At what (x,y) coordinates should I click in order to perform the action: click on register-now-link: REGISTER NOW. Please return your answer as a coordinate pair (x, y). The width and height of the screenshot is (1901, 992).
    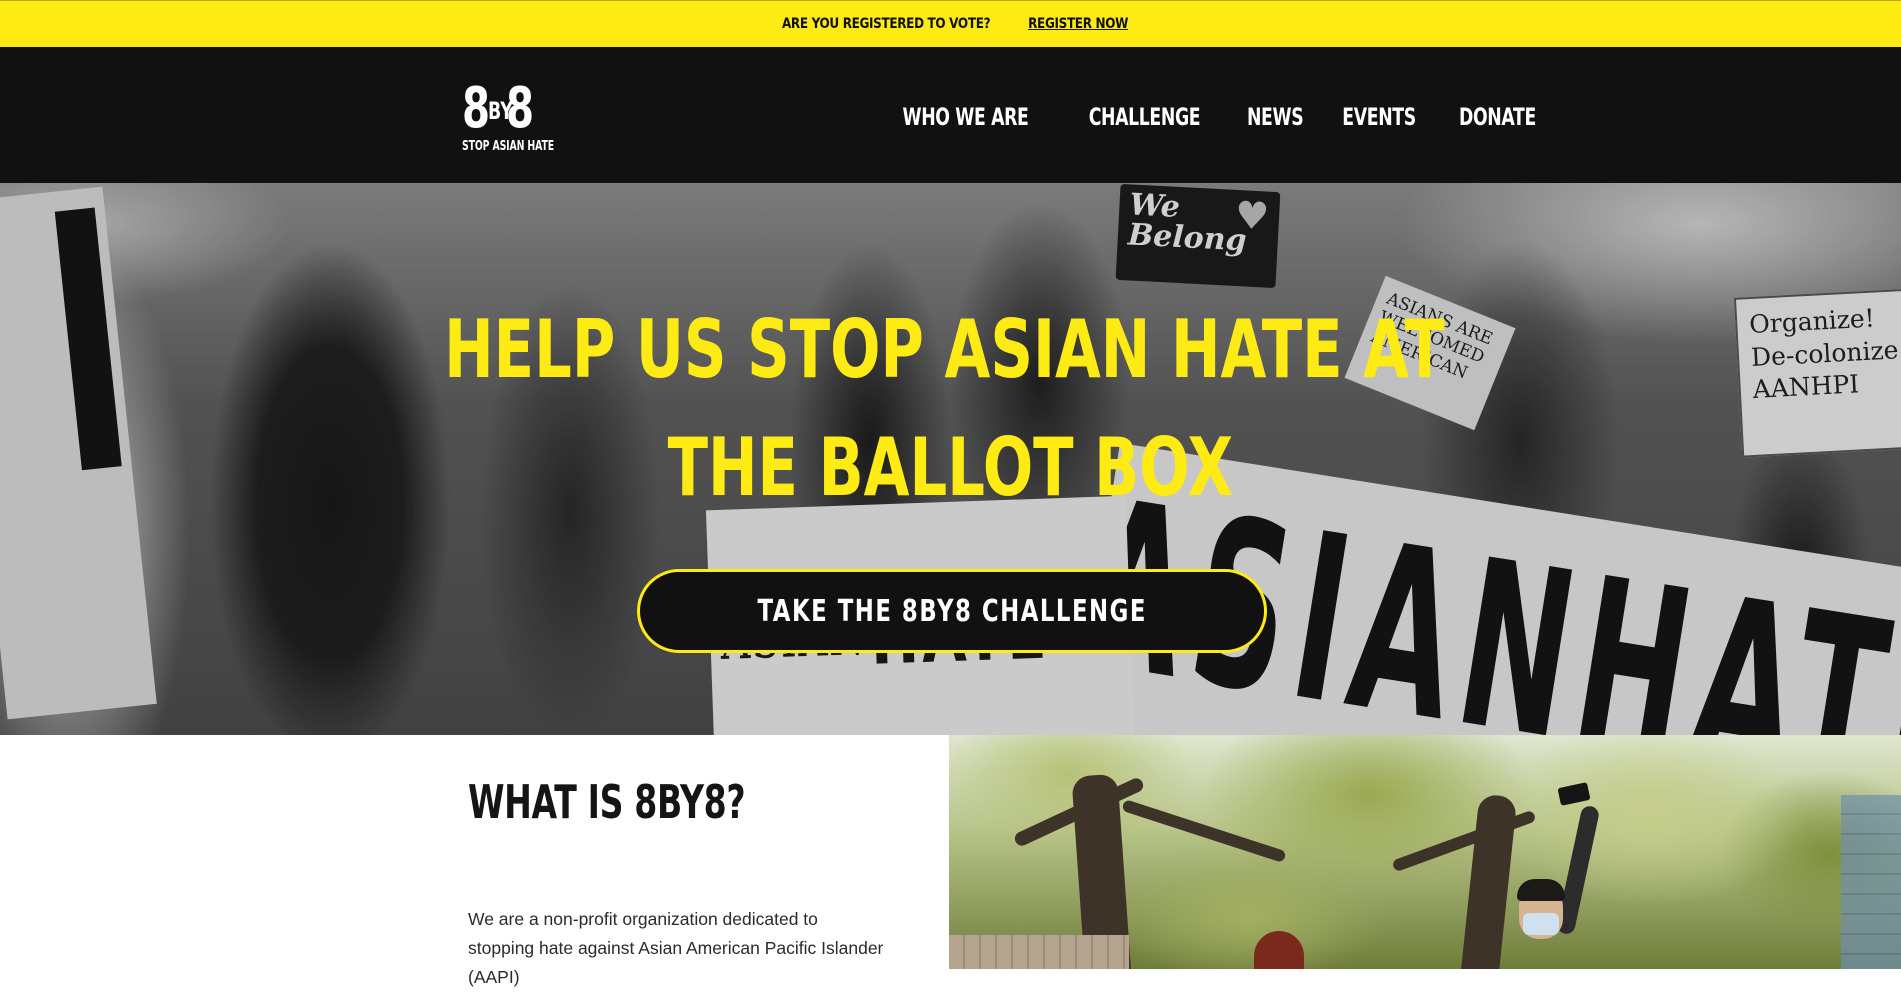
    Looking at the image, I should click on (1078, 24).